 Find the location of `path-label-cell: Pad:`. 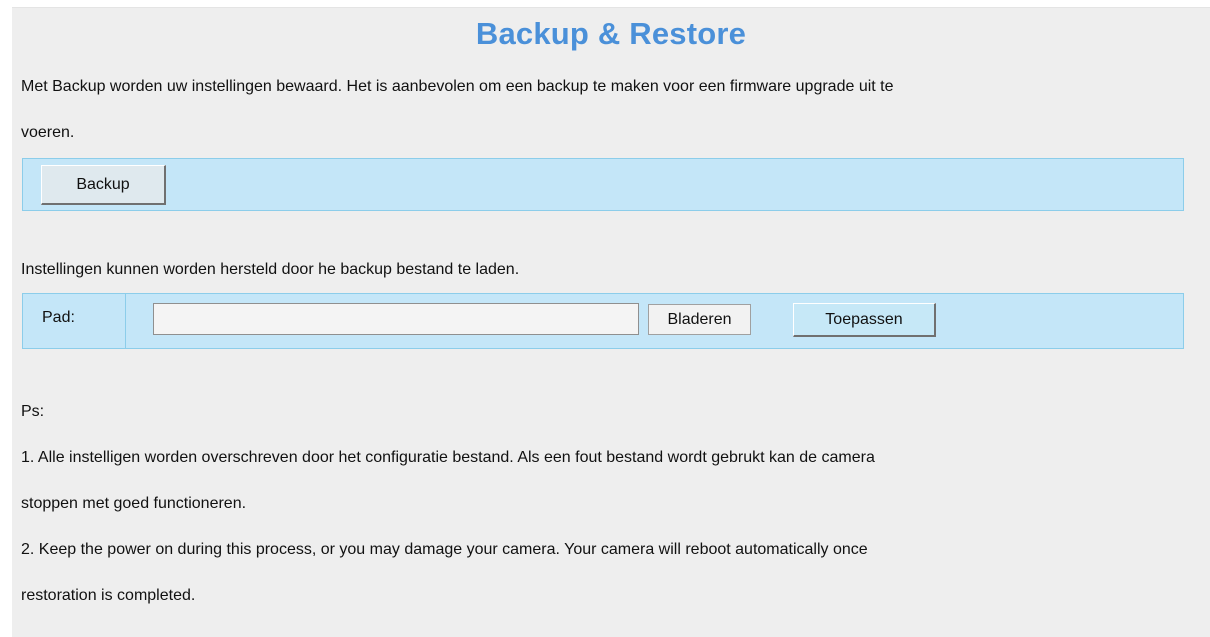

path-label-cell: Pad: is located at coordinates (74, 321).